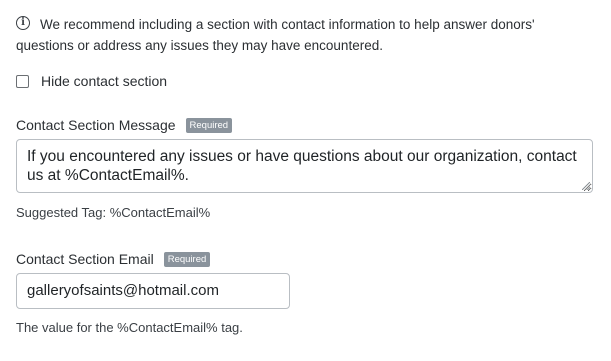 The width and height of the screenshot is (611, 361). I want to click on resize-grip-icon, so click(586, 186).